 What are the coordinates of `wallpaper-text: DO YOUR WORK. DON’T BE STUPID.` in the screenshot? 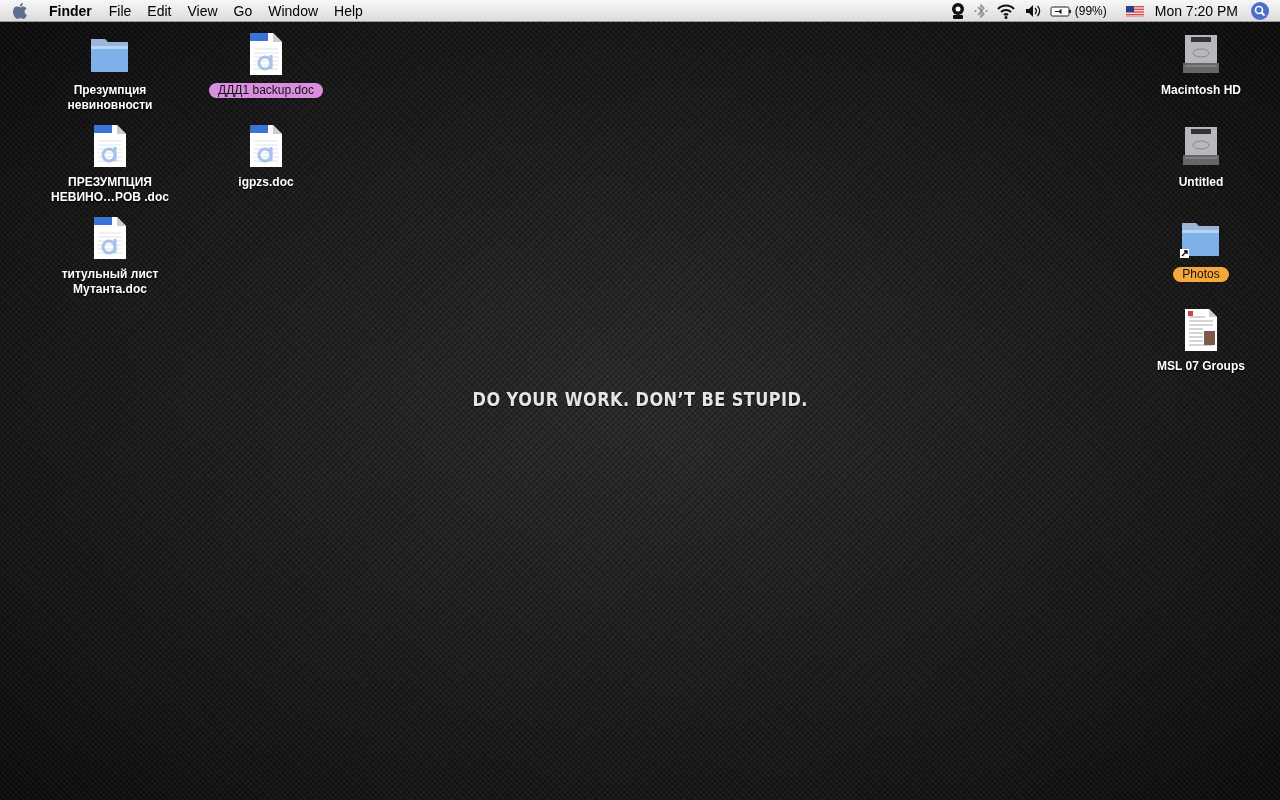 It's located at (640, 399).